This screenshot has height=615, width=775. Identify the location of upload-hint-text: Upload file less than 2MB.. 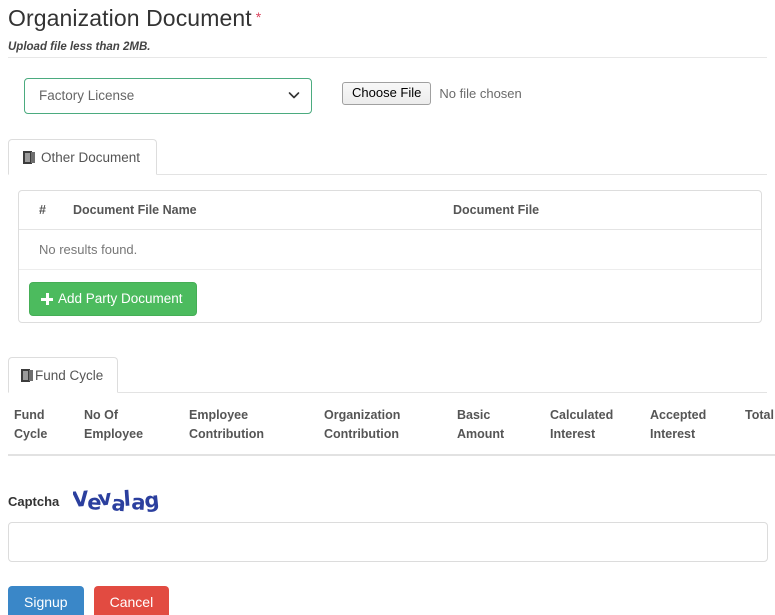
(79, 47).